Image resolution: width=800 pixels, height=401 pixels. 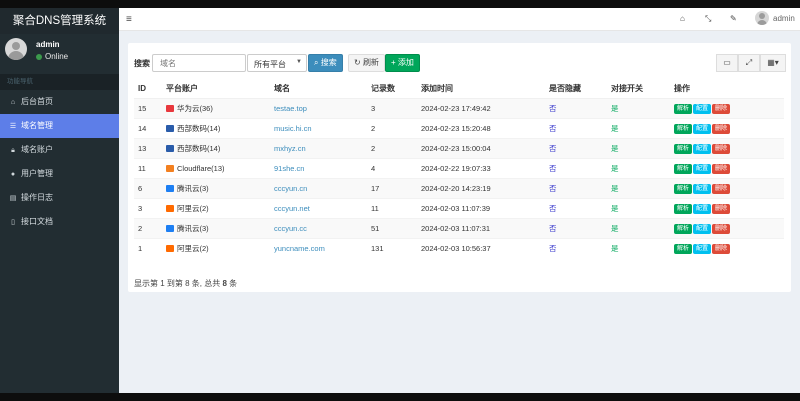 What do you see at coordinates (59, 21) in the screenshot?
I see `app-title: 聚合DNS管理系统` at bounding box center [59, 21].